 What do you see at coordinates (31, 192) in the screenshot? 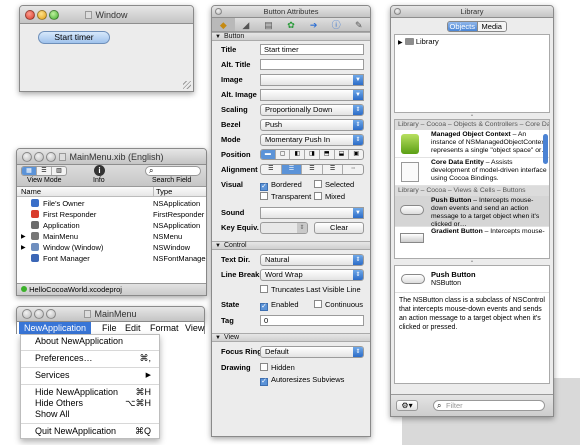
I see `name-column-header: Name` at bounding box center [31, 192].